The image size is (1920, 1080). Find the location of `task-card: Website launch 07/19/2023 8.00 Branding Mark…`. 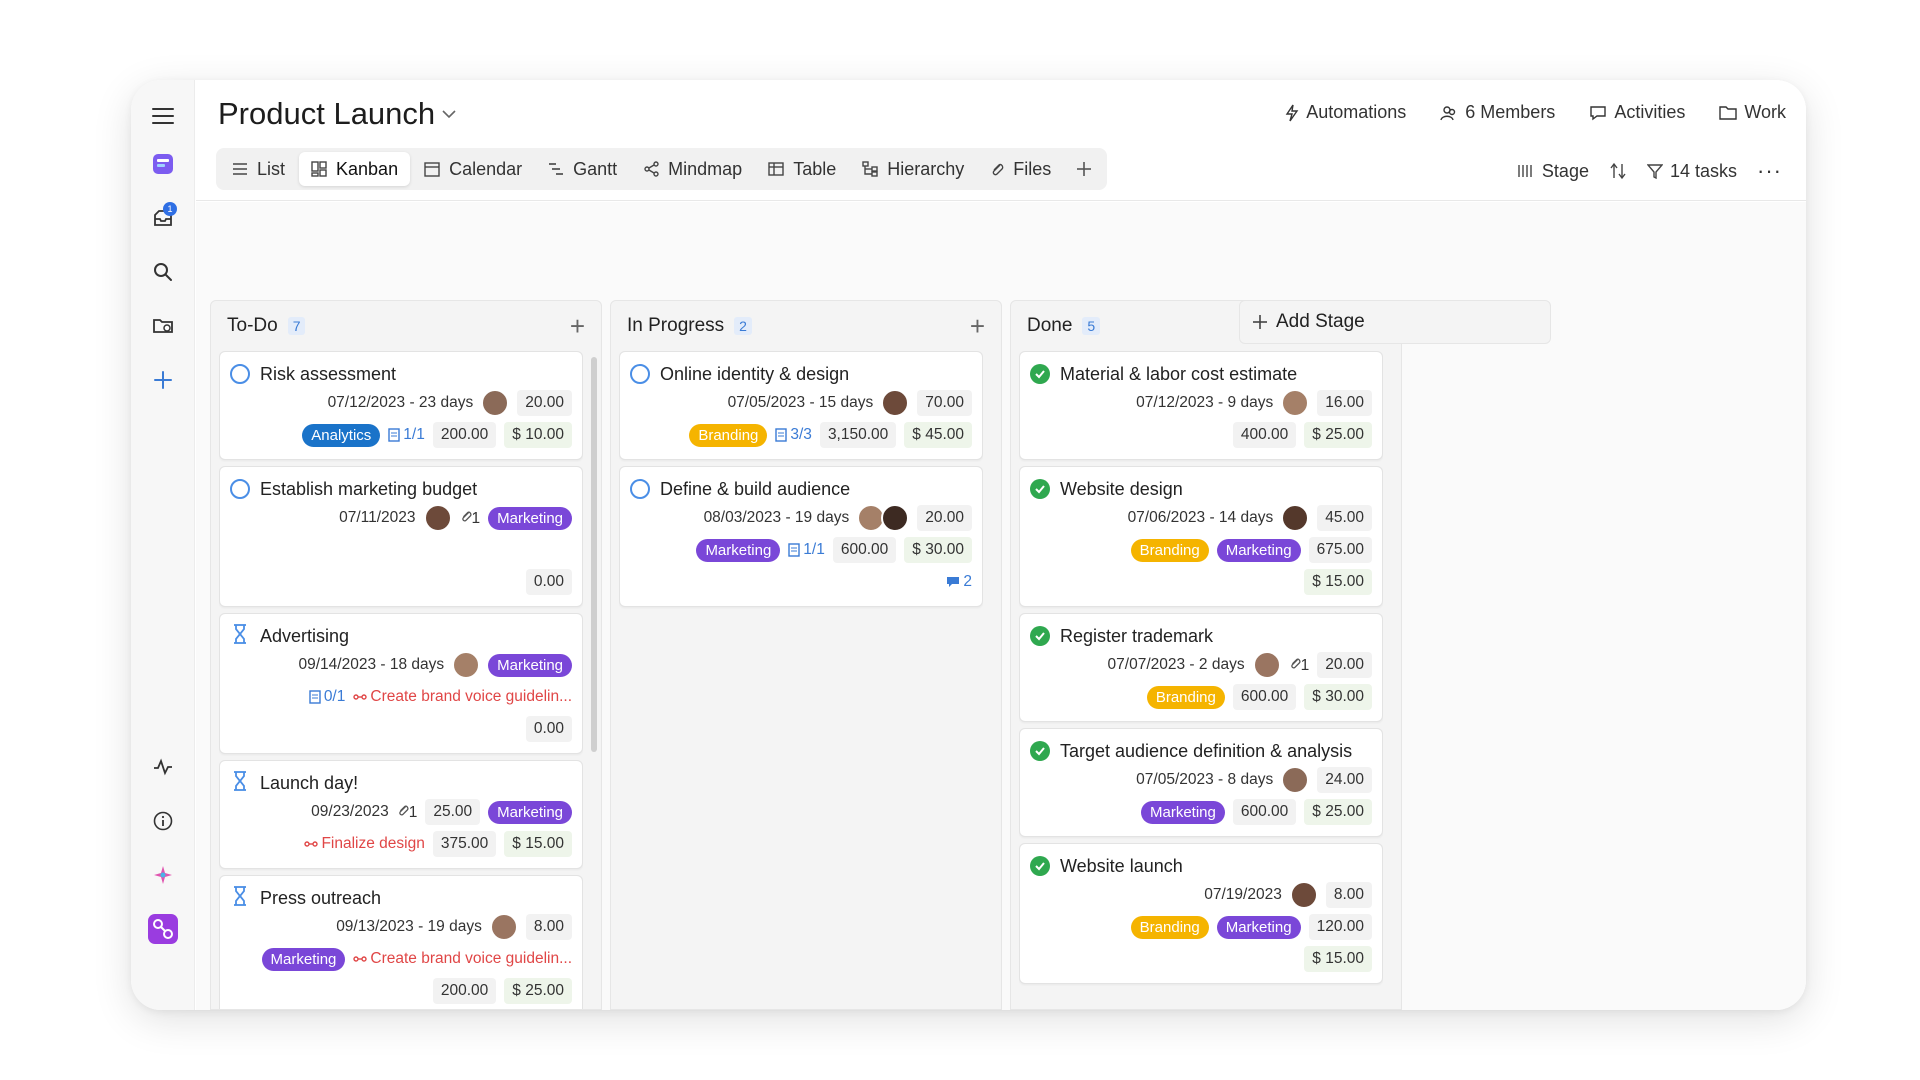

task-card: Website launch 07/19/2023 8.00 Branding Mark… is located at coordinates (1201, 913).